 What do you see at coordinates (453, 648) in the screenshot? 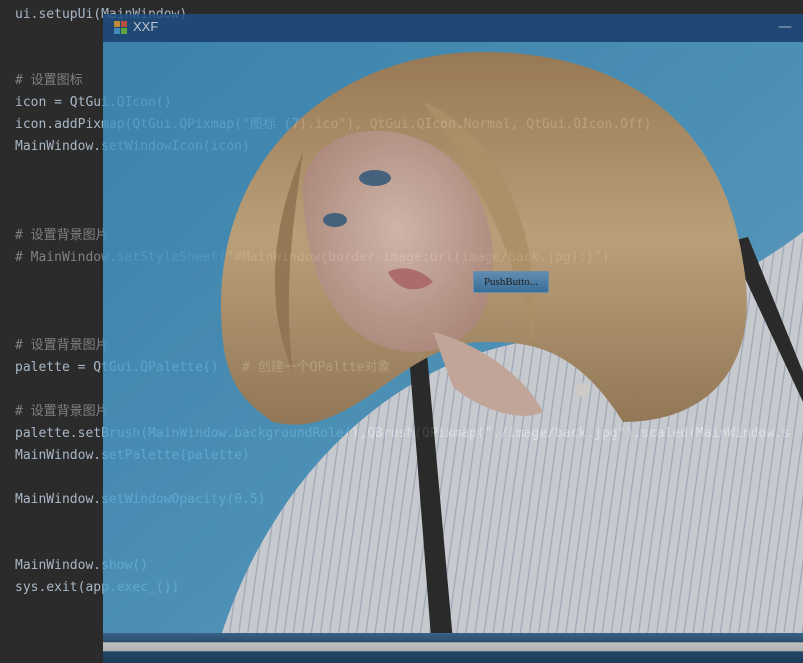
I see `window-bottom-edge` at bounding box center [453, 648].